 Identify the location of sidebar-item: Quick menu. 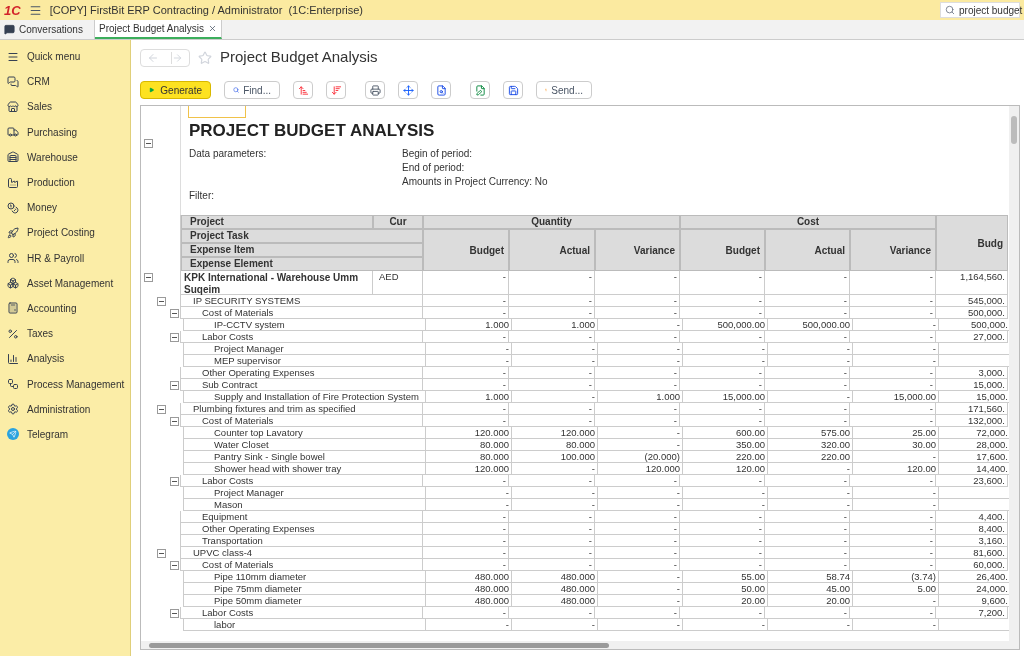
(65, 57).